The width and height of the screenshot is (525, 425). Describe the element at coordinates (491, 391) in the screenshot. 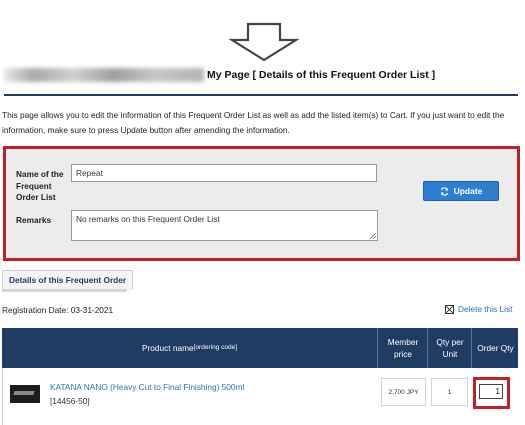

I see `order-qty-input: 1` at that location.